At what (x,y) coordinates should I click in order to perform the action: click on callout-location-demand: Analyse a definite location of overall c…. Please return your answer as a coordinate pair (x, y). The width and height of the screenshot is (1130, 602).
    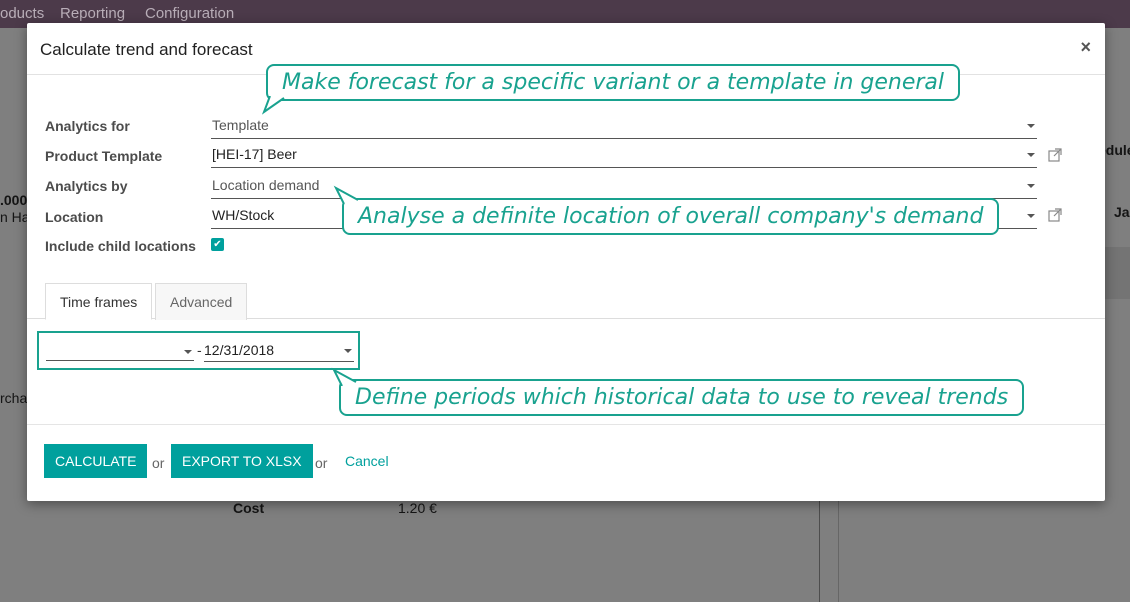
    Looking at the image, I should click on (671, 216).